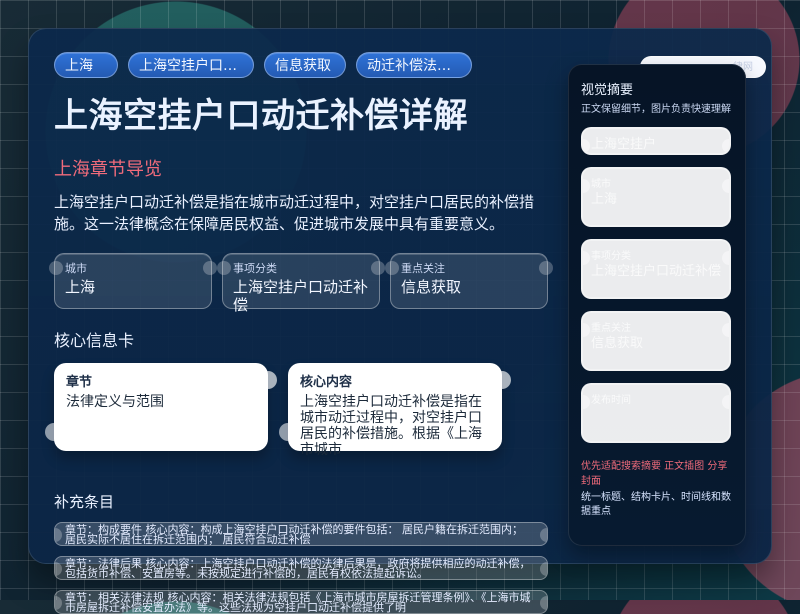  I want to click on breadcrumb-item-law: 动迁补偿法律规定, so click(414, 65).